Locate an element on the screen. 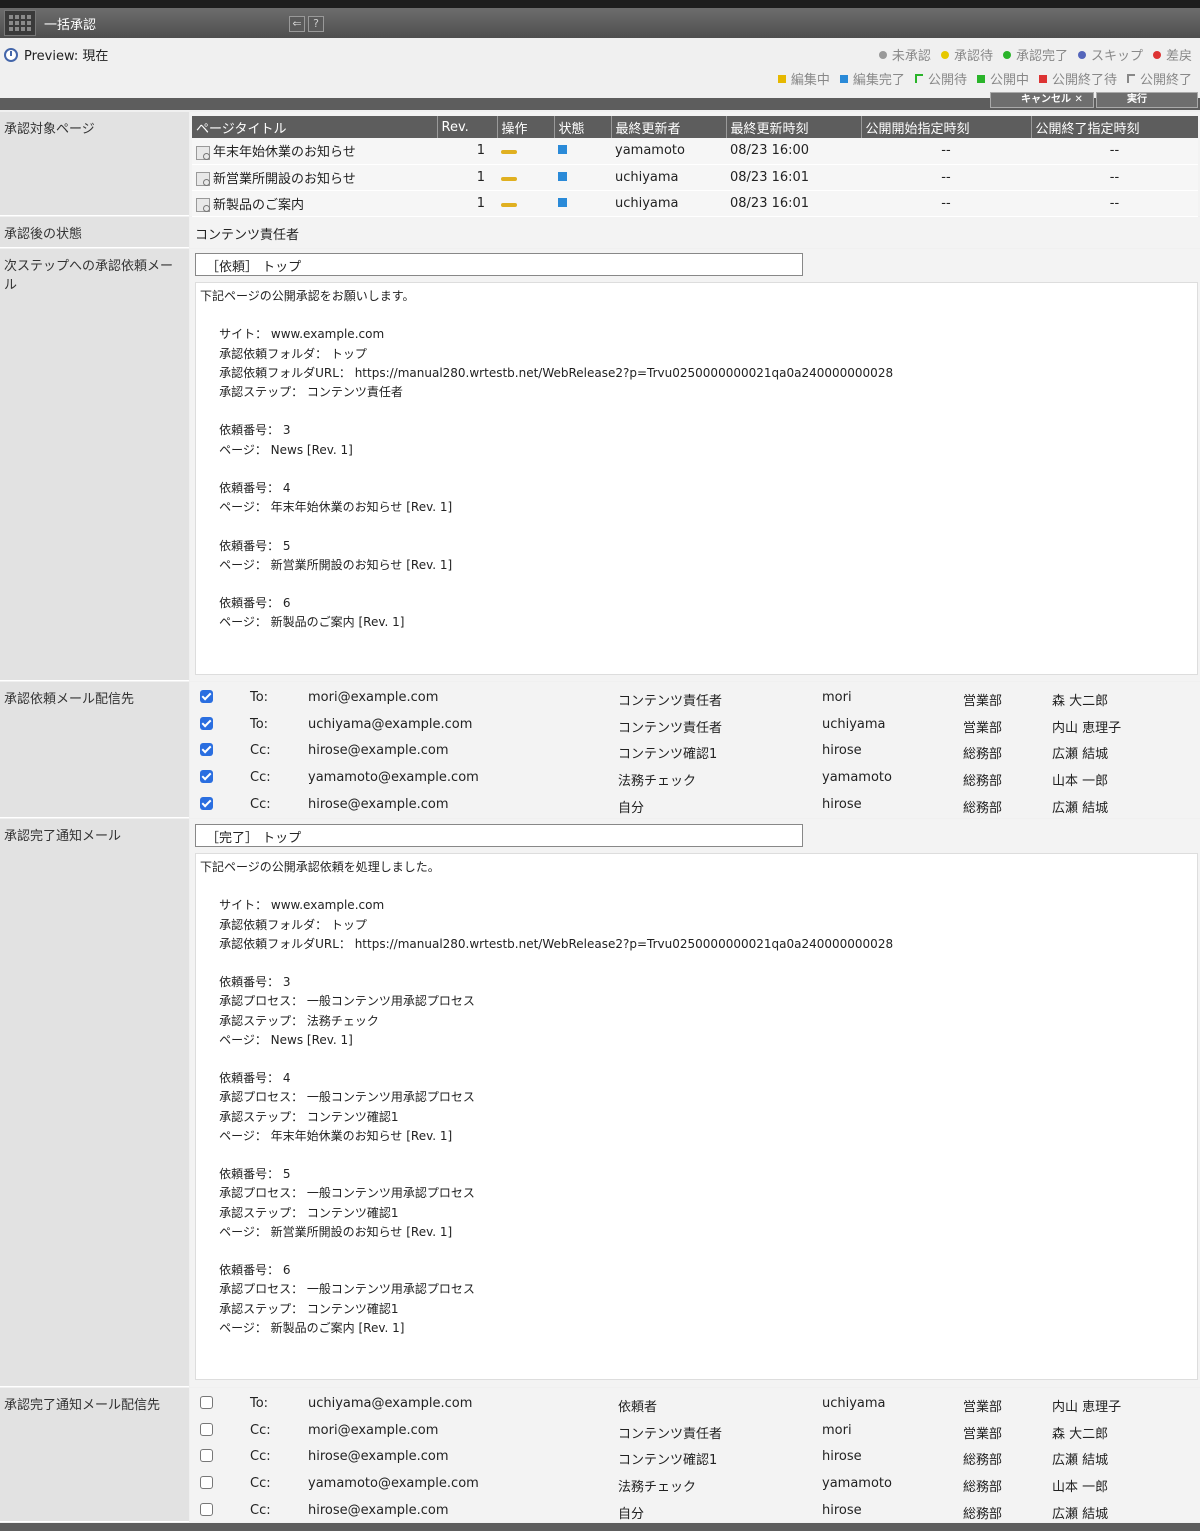 This screenshot has width=1200, height=1531. col-rev: Rev. is located at coordinates (467, 127).